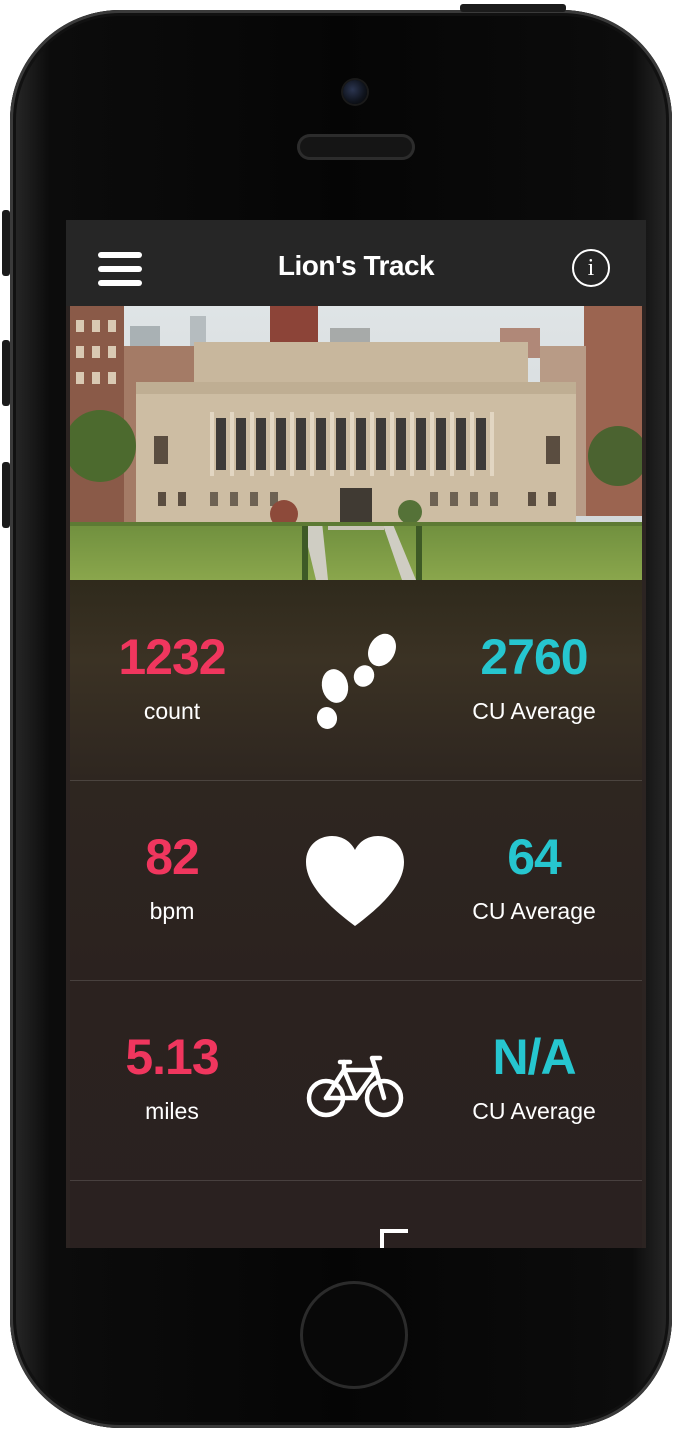 The width and height of the screenshot is (680, 1436). I want to click on steps-average-value: 2760, so click(534, 657).